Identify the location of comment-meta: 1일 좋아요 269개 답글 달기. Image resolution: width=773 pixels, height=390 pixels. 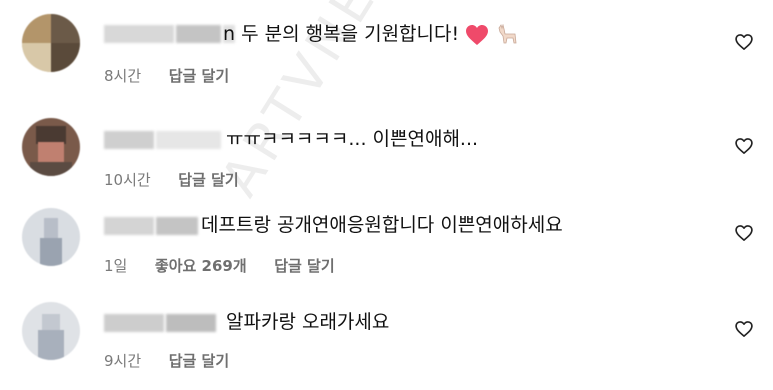
(219, 266).